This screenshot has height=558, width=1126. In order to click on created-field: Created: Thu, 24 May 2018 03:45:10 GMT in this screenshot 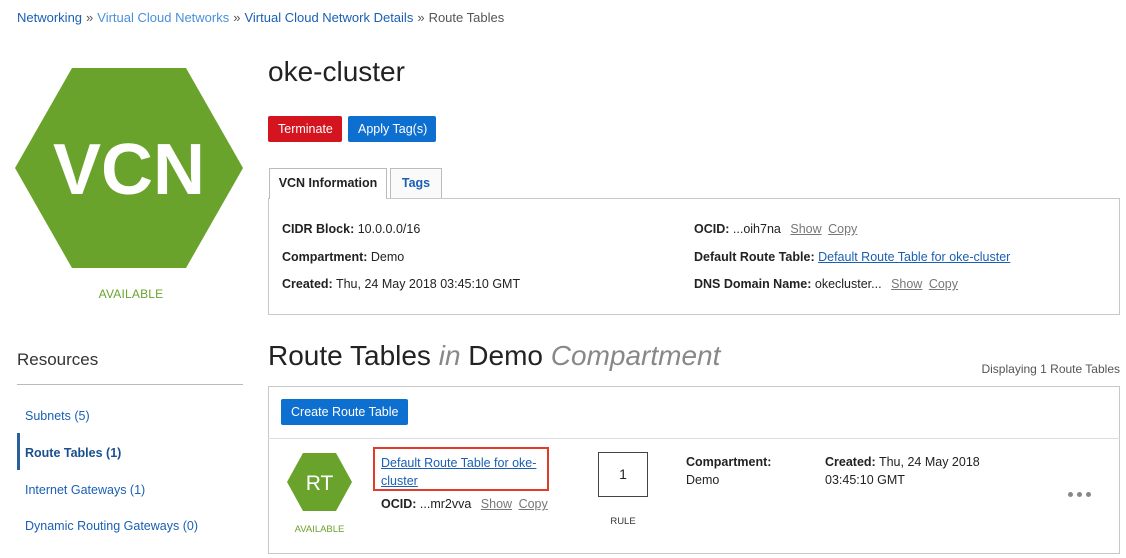, I will do `click(401, 284)`.